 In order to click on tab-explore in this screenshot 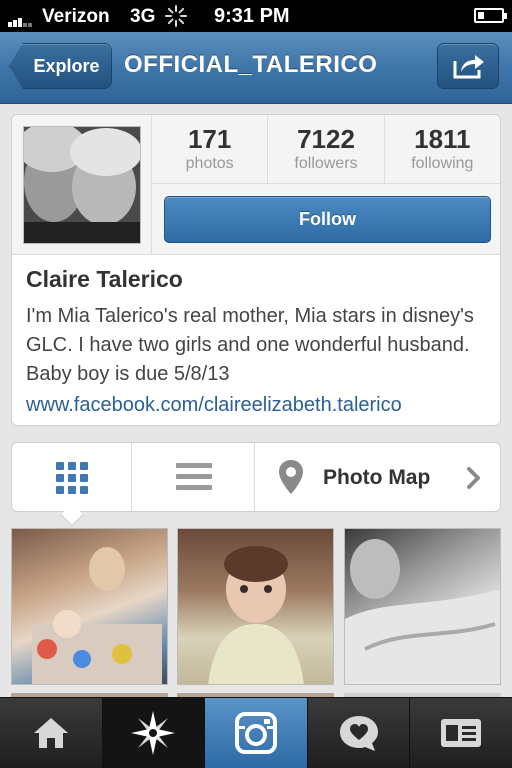, I will do `click(154, 733)`.